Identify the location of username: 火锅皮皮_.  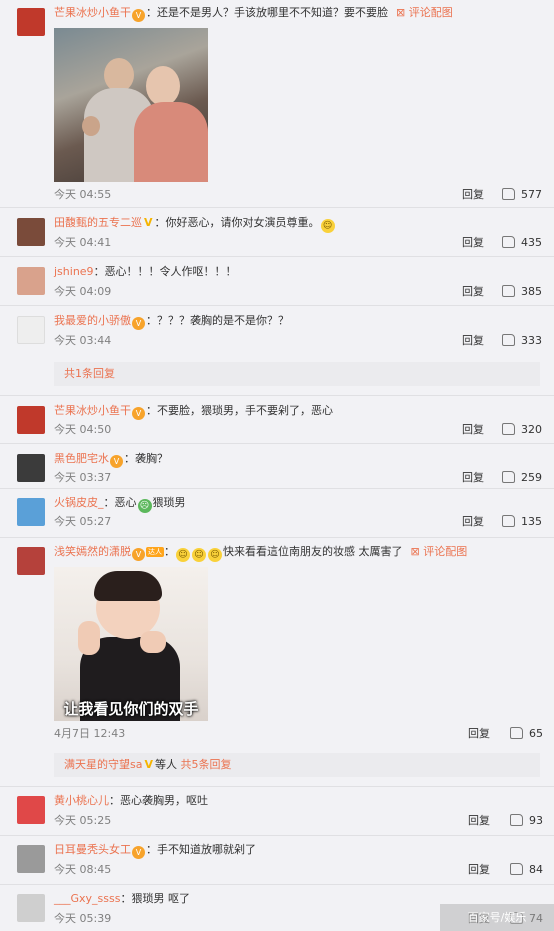
(79, 502).